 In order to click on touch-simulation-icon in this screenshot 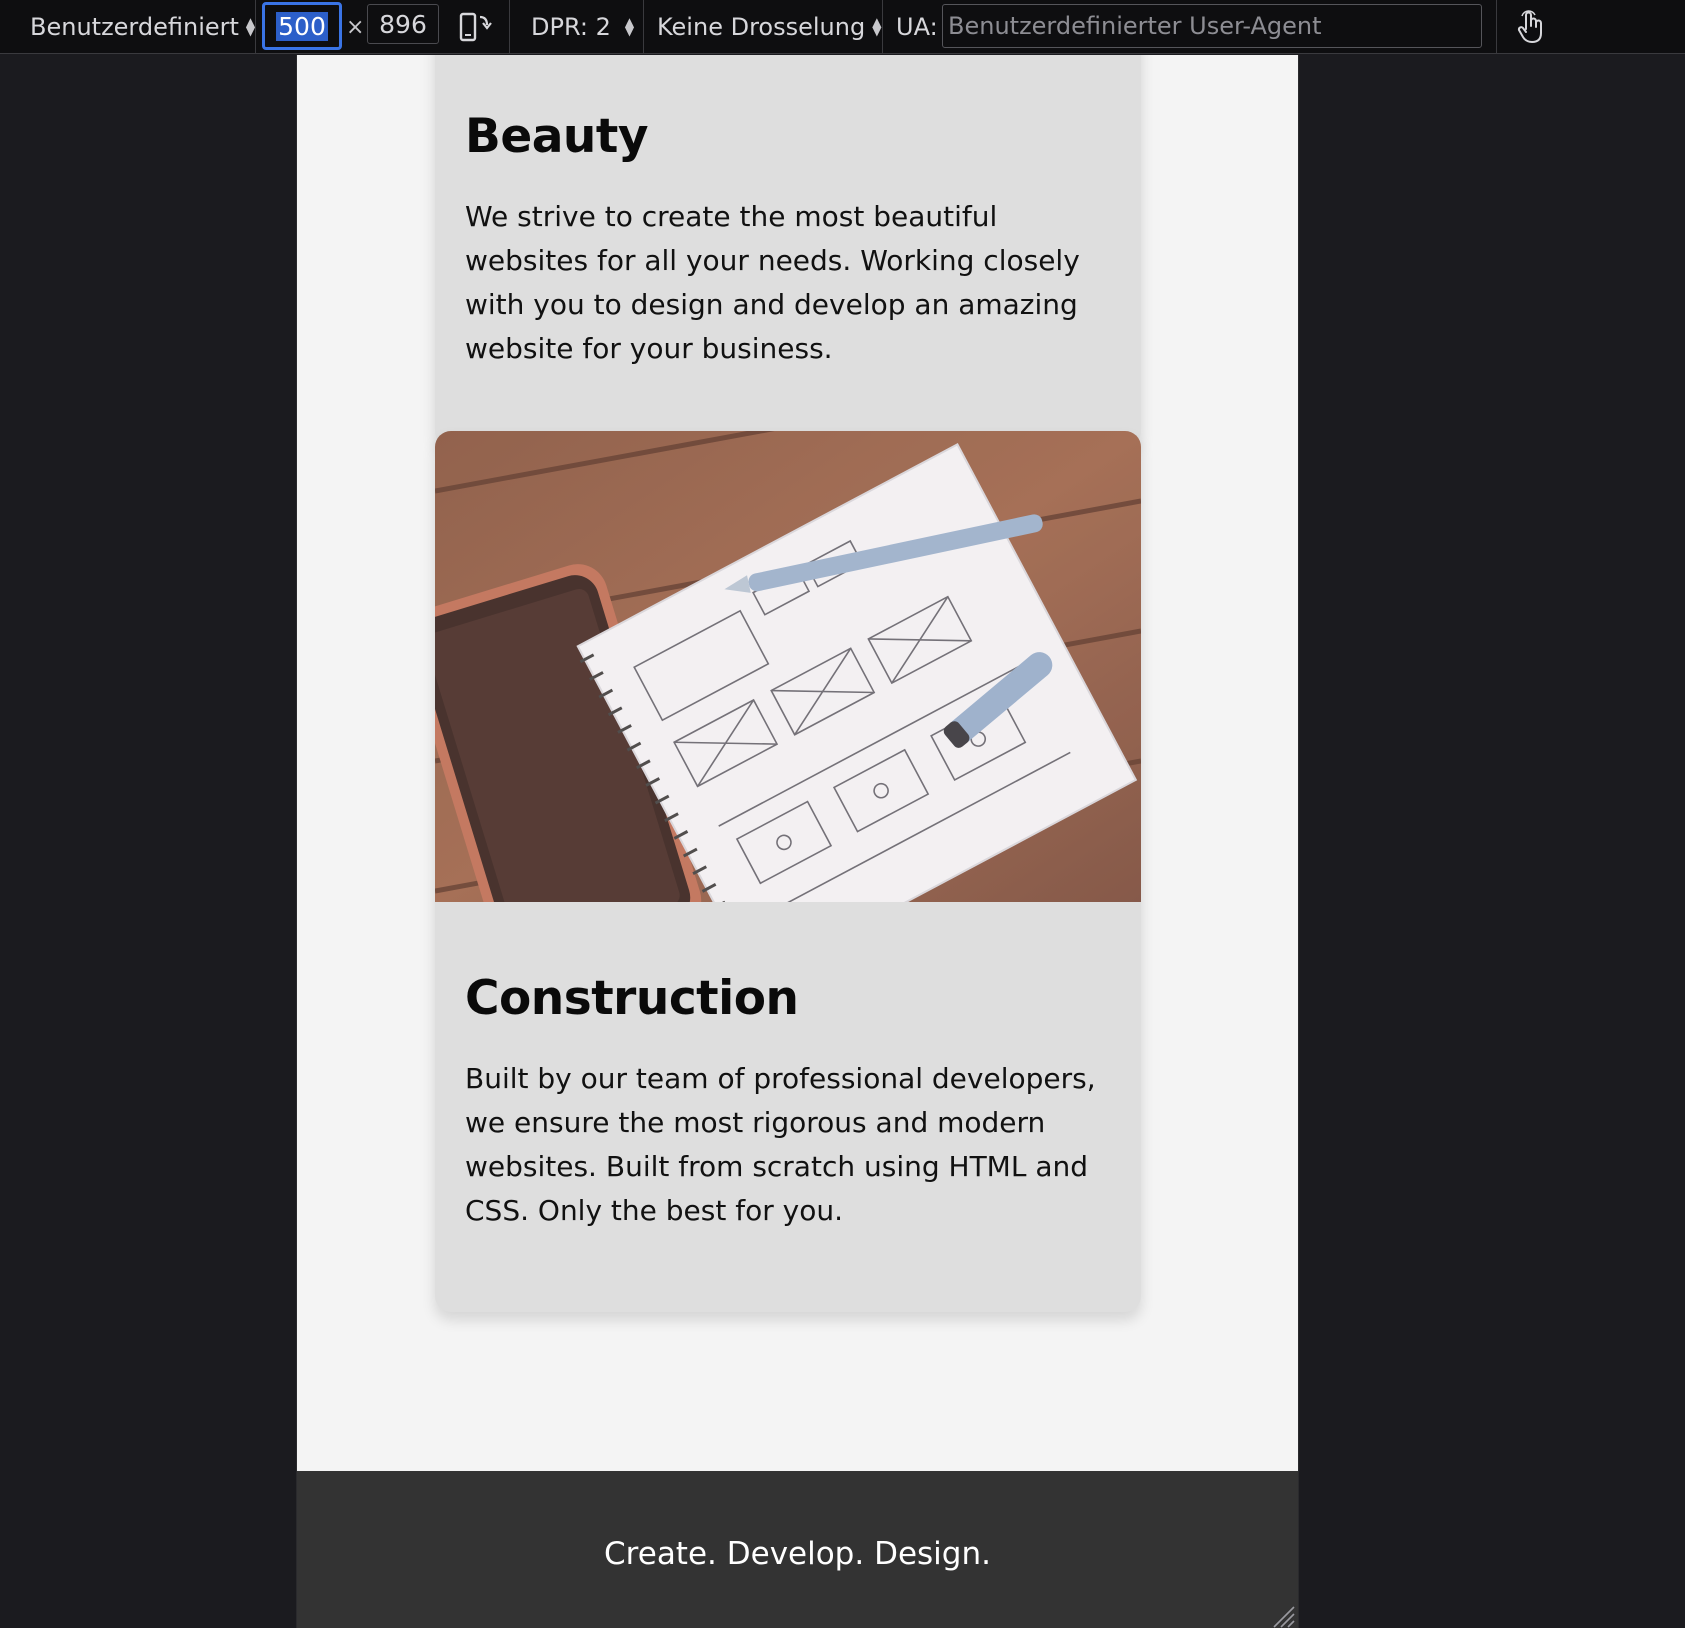, I will do `click(1529, 26)`.